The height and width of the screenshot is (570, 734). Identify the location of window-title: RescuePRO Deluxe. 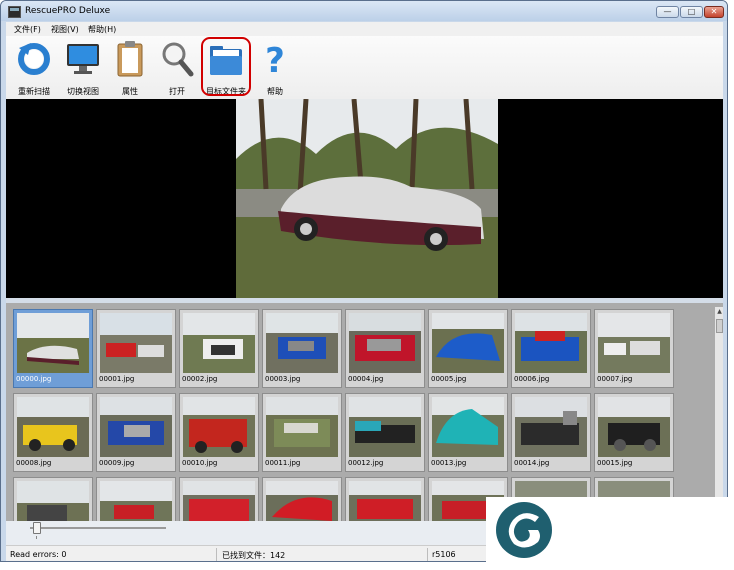
(68, 11).